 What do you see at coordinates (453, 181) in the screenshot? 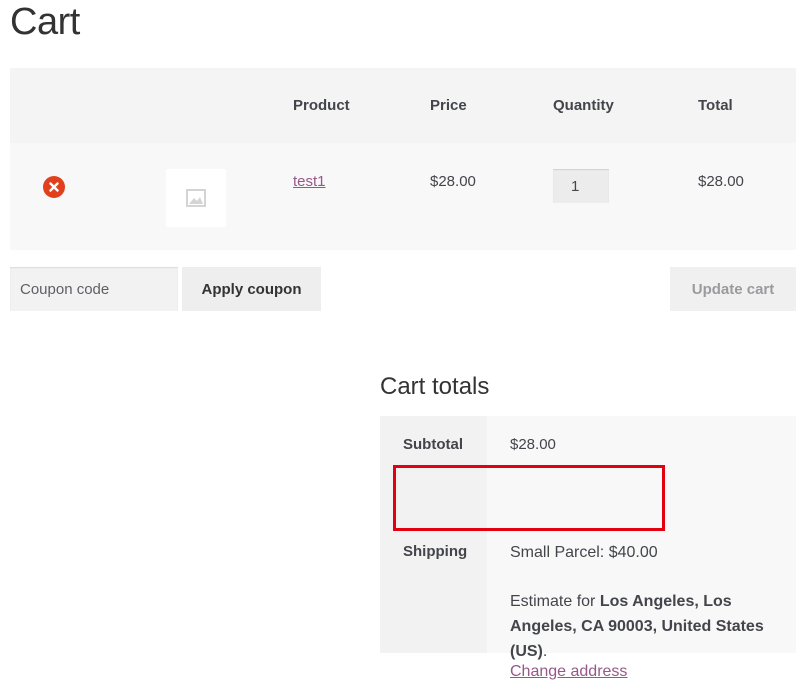
I see `product-price: $28.00` at bounding box center [453, 181].